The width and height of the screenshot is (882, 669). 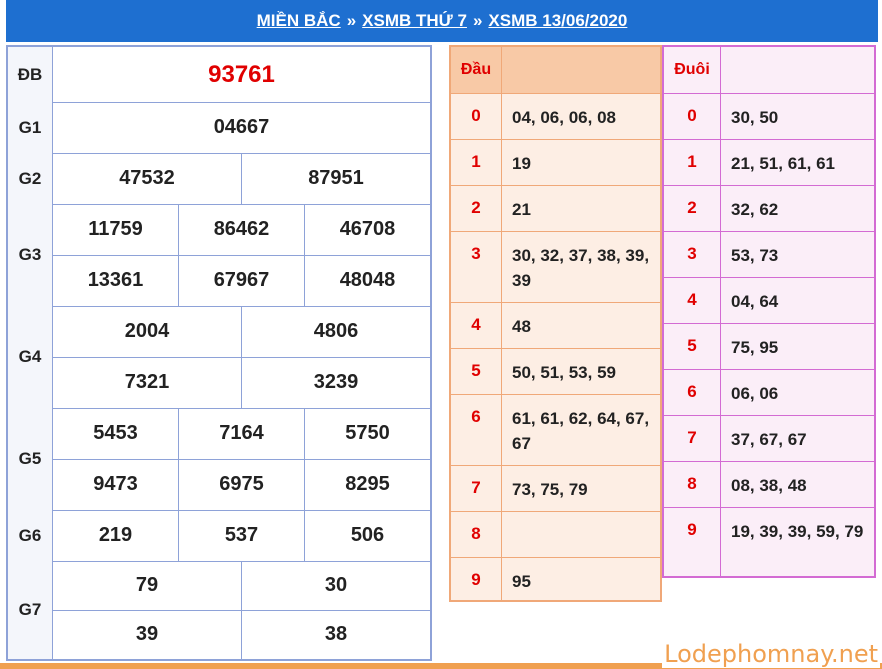 I want to click on prize-number: 8295, so click(x=367, y=484).